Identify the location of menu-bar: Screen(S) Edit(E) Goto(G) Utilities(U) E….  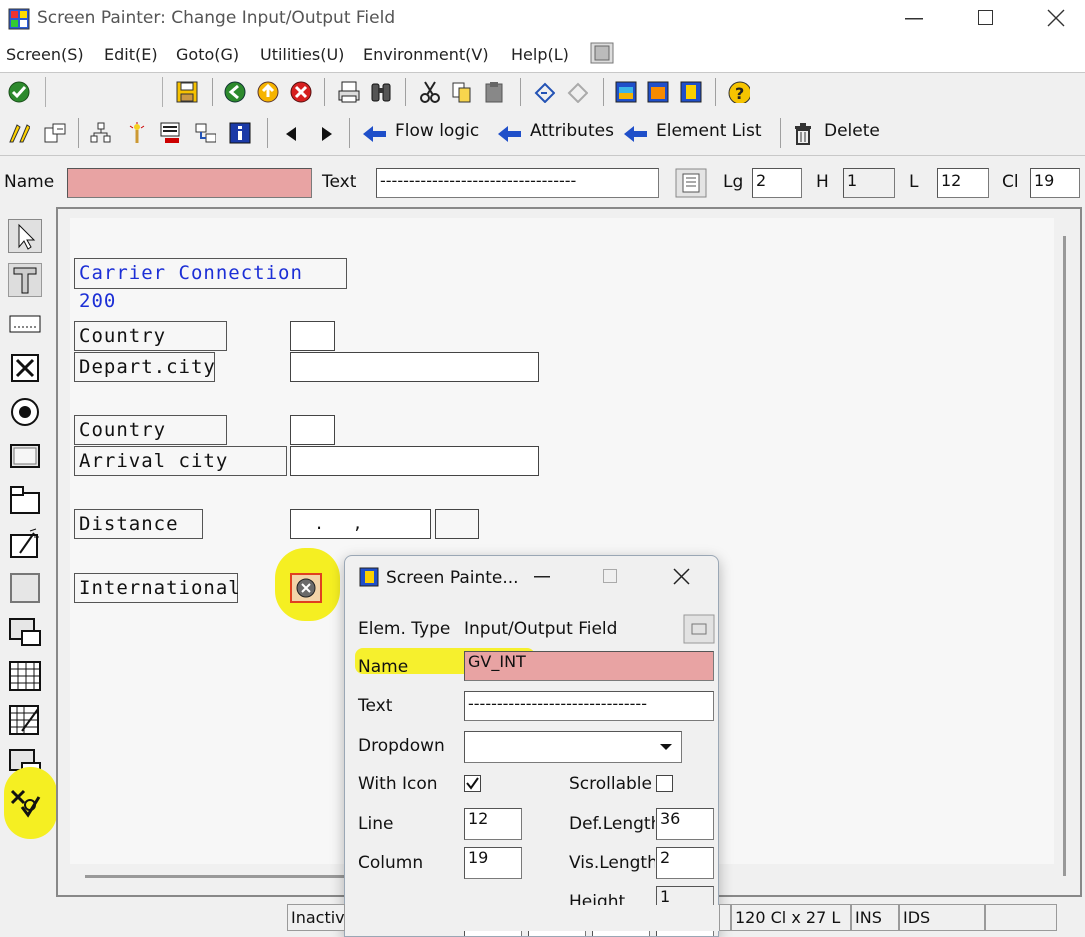
(542, 56).